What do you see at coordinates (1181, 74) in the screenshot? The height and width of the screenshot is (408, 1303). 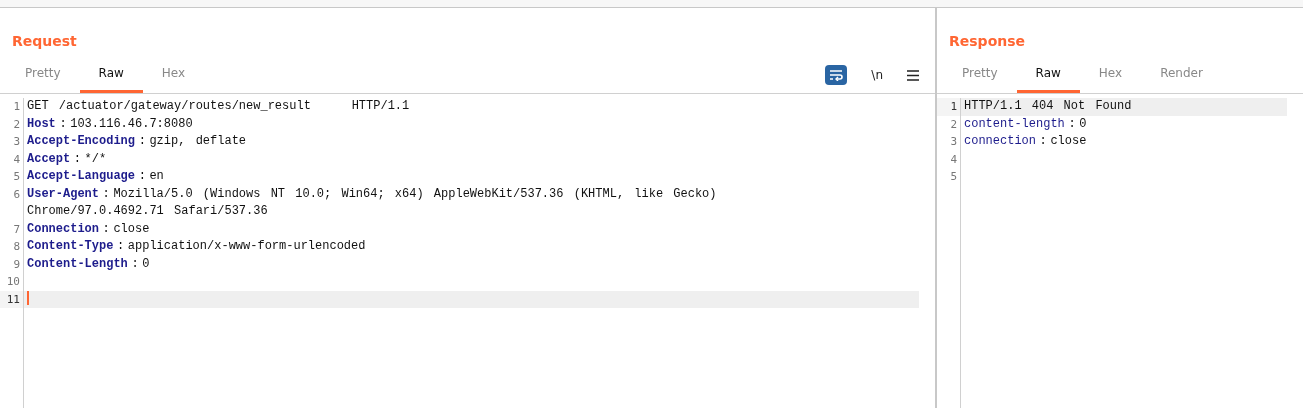 I see `view-tab: Render` at bounding box center [1181, 74].